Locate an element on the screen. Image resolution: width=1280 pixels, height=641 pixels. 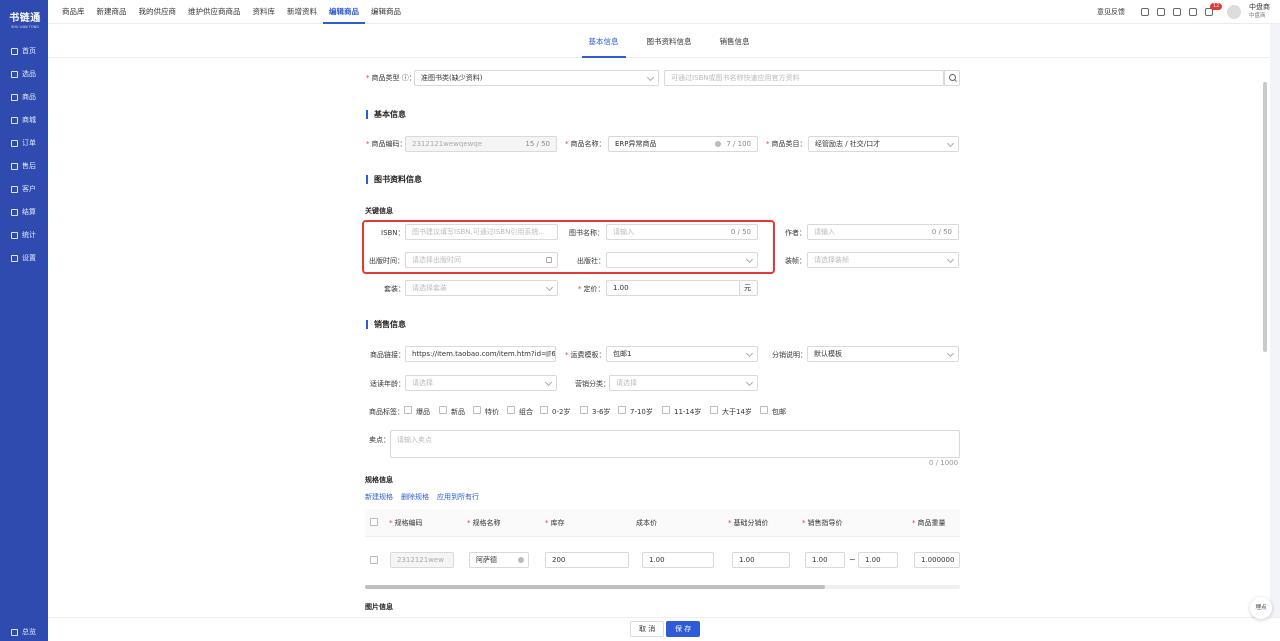
freight-select: 包邮1 is located at coordinates (682, 354).